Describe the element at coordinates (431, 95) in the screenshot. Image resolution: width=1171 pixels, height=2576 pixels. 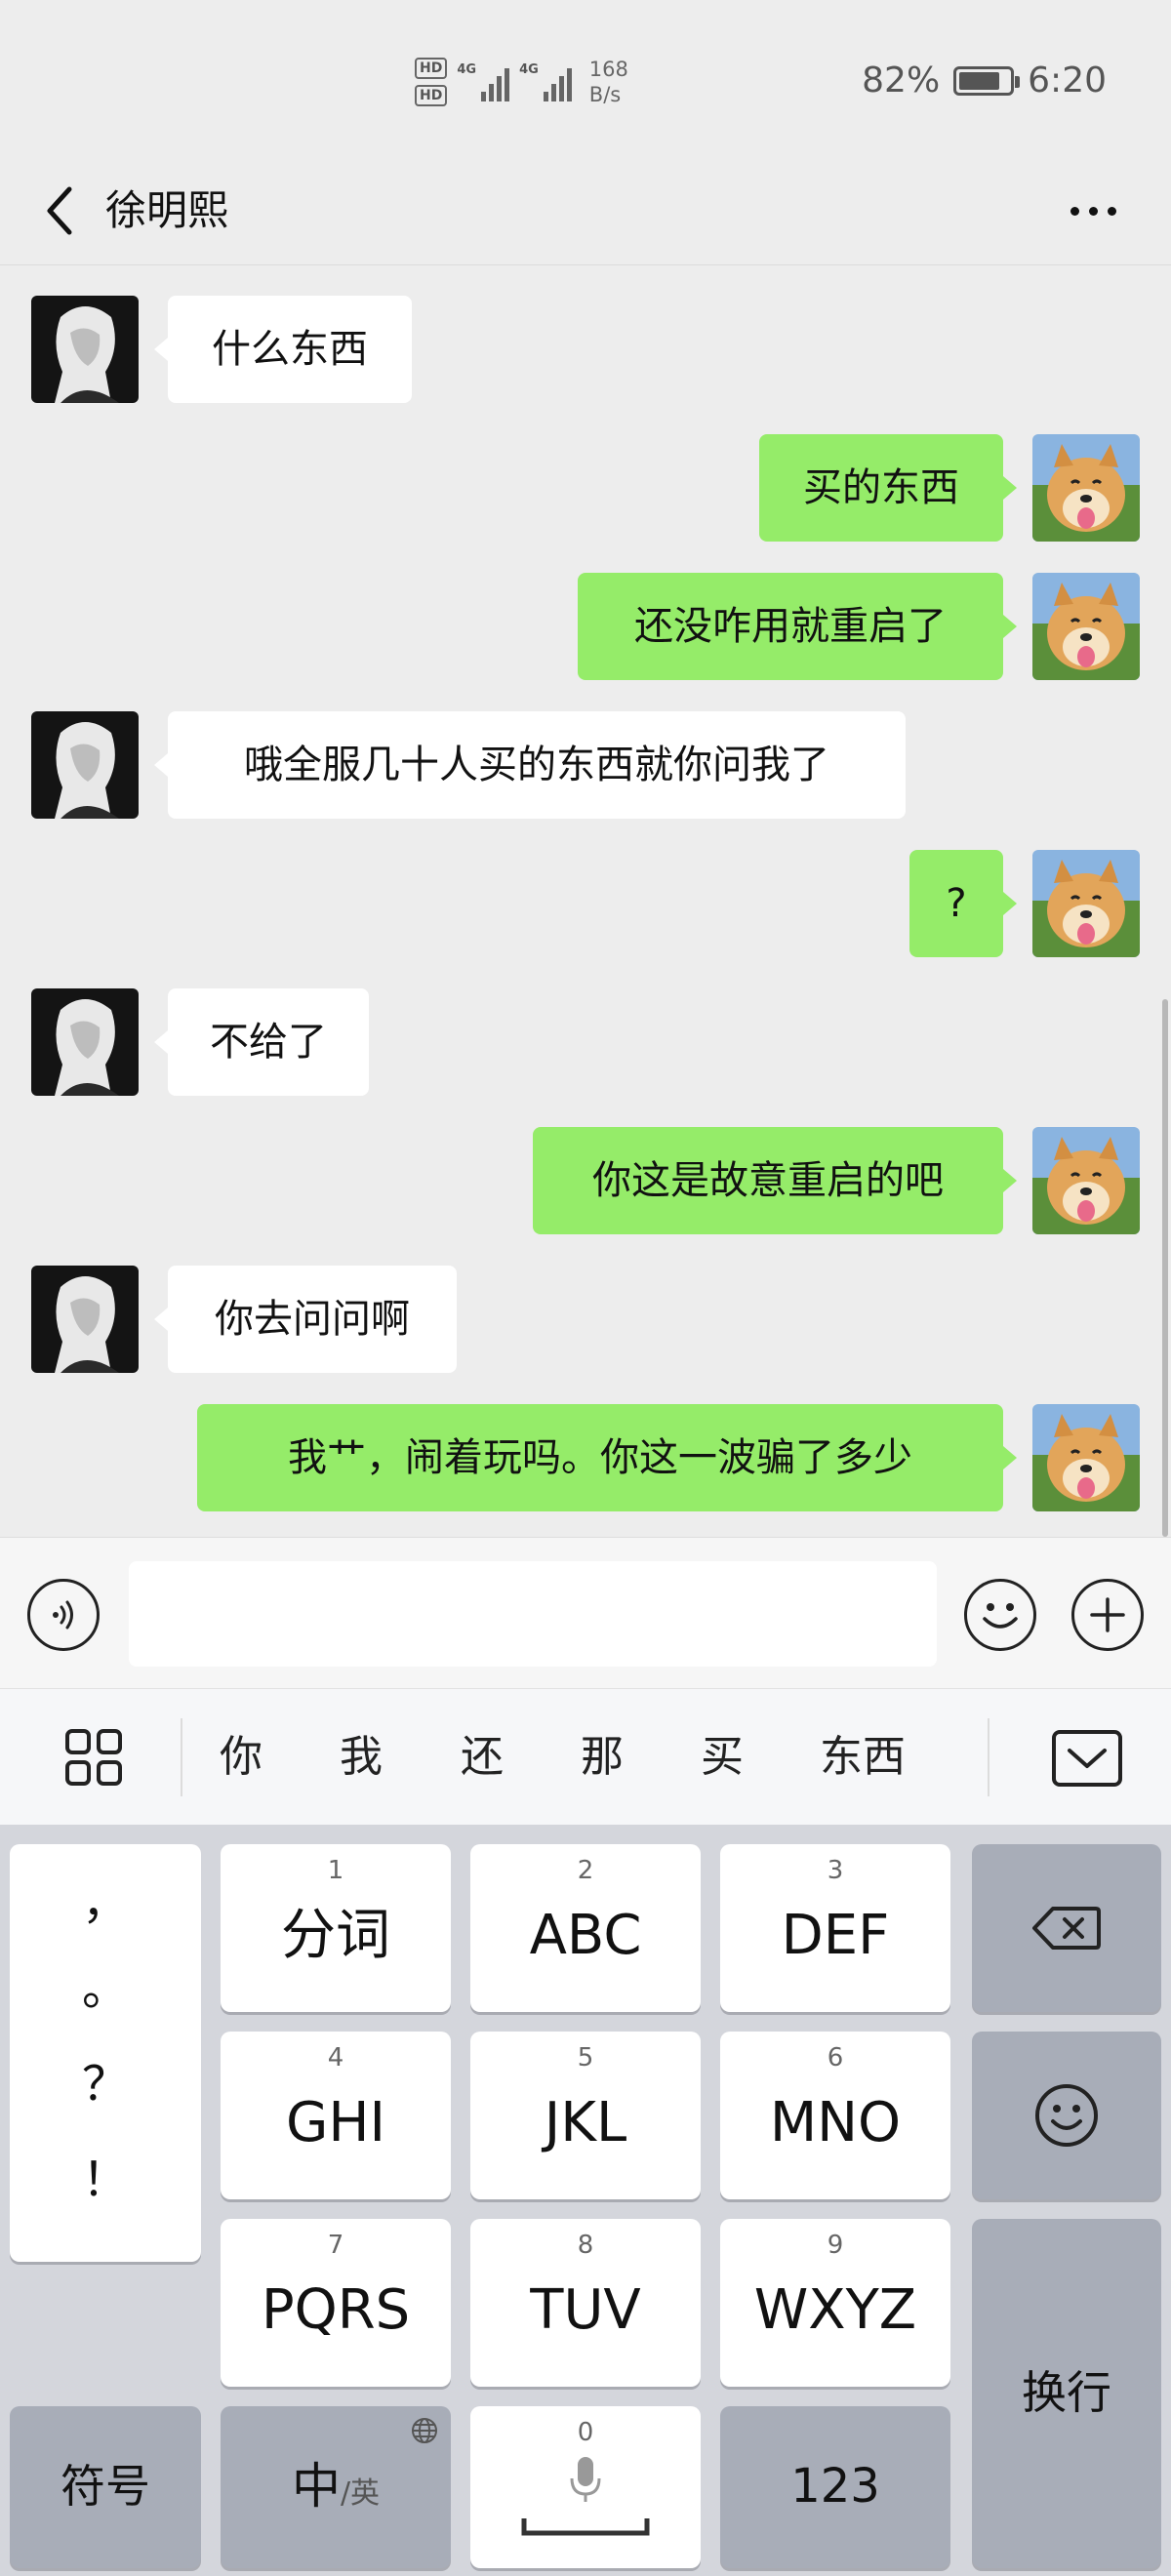
I see `hd-badge-2: HD` at that location.